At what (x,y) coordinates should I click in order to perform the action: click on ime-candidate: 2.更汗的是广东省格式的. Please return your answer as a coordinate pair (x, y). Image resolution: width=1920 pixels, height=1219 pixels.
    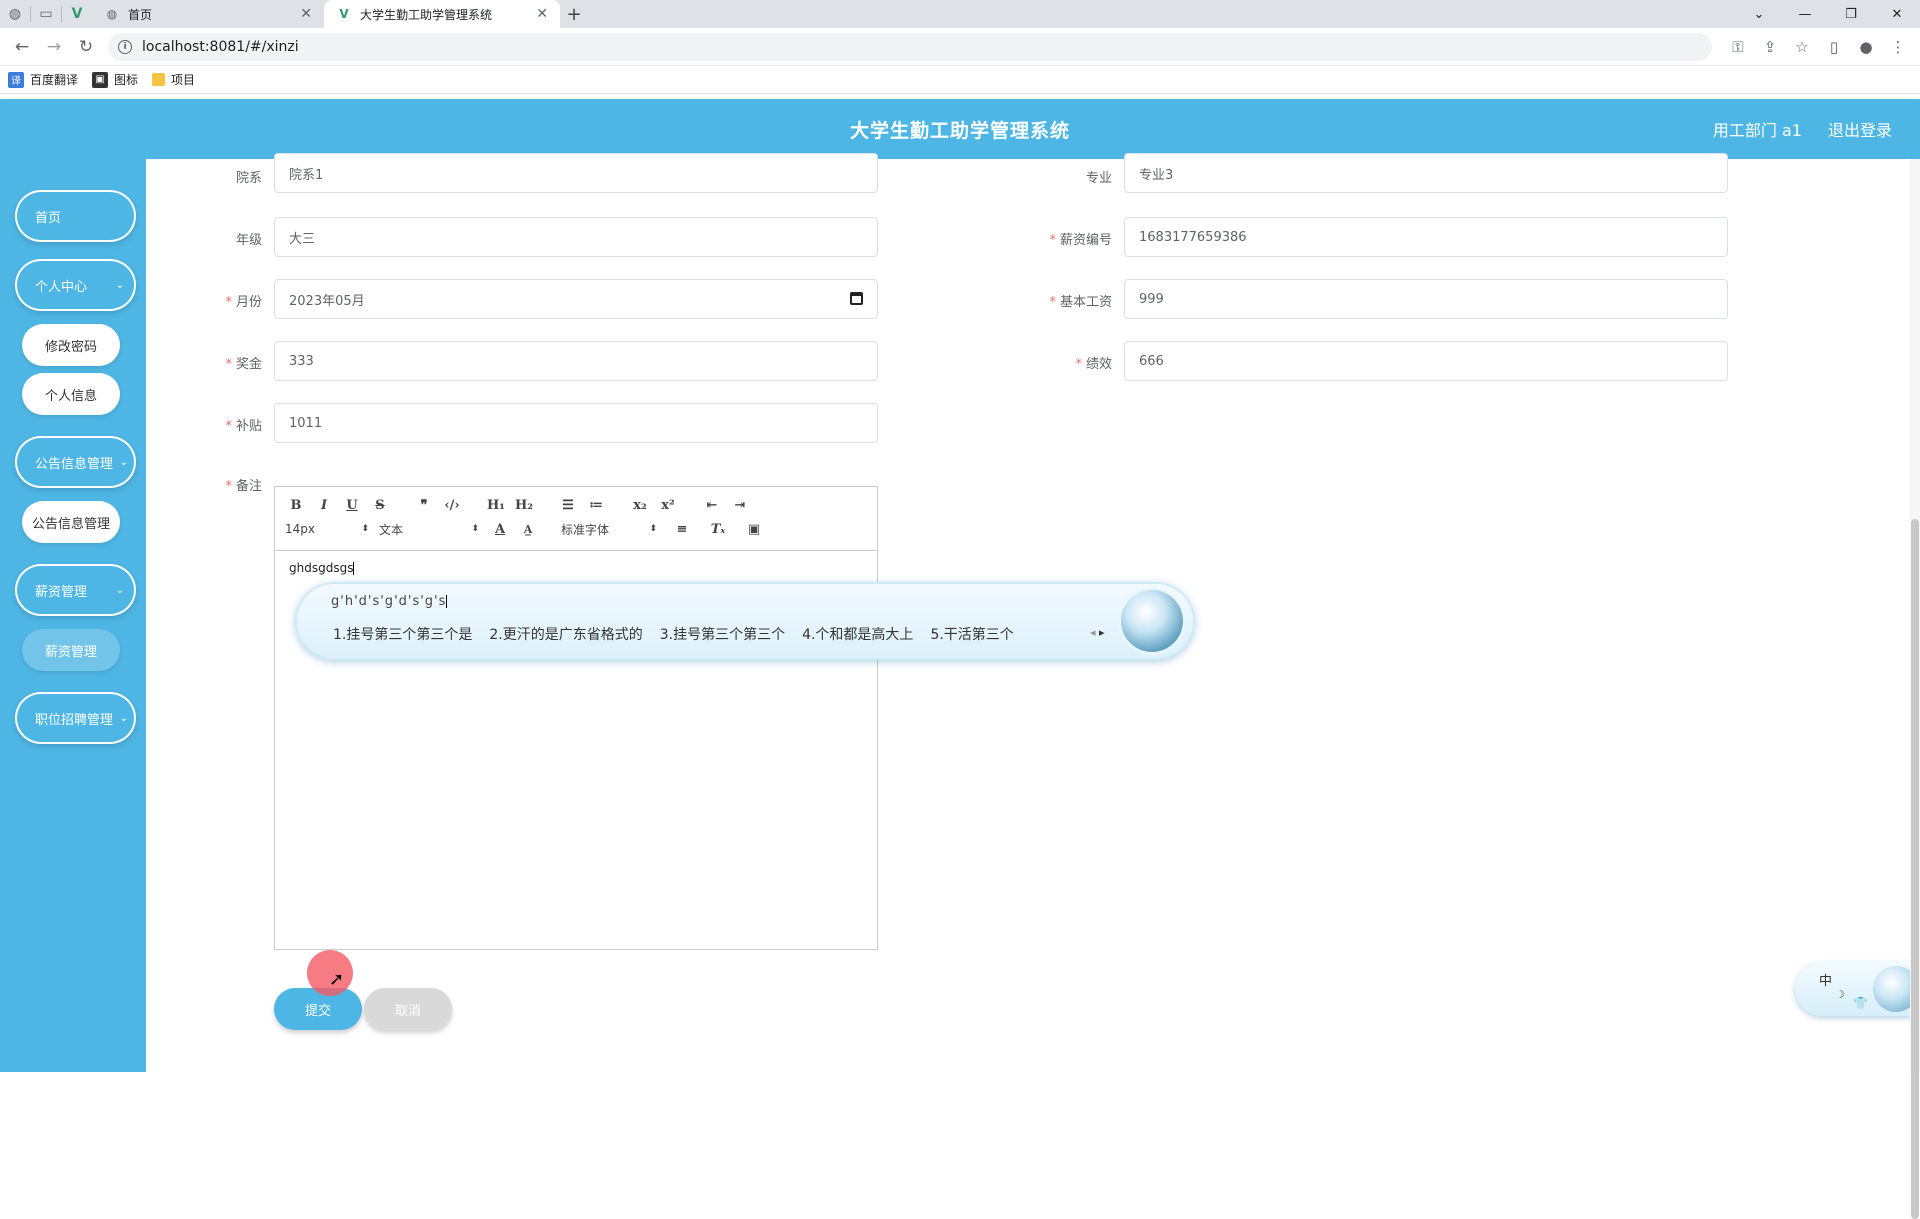
    Looking at the image, I should click on (565, 634).